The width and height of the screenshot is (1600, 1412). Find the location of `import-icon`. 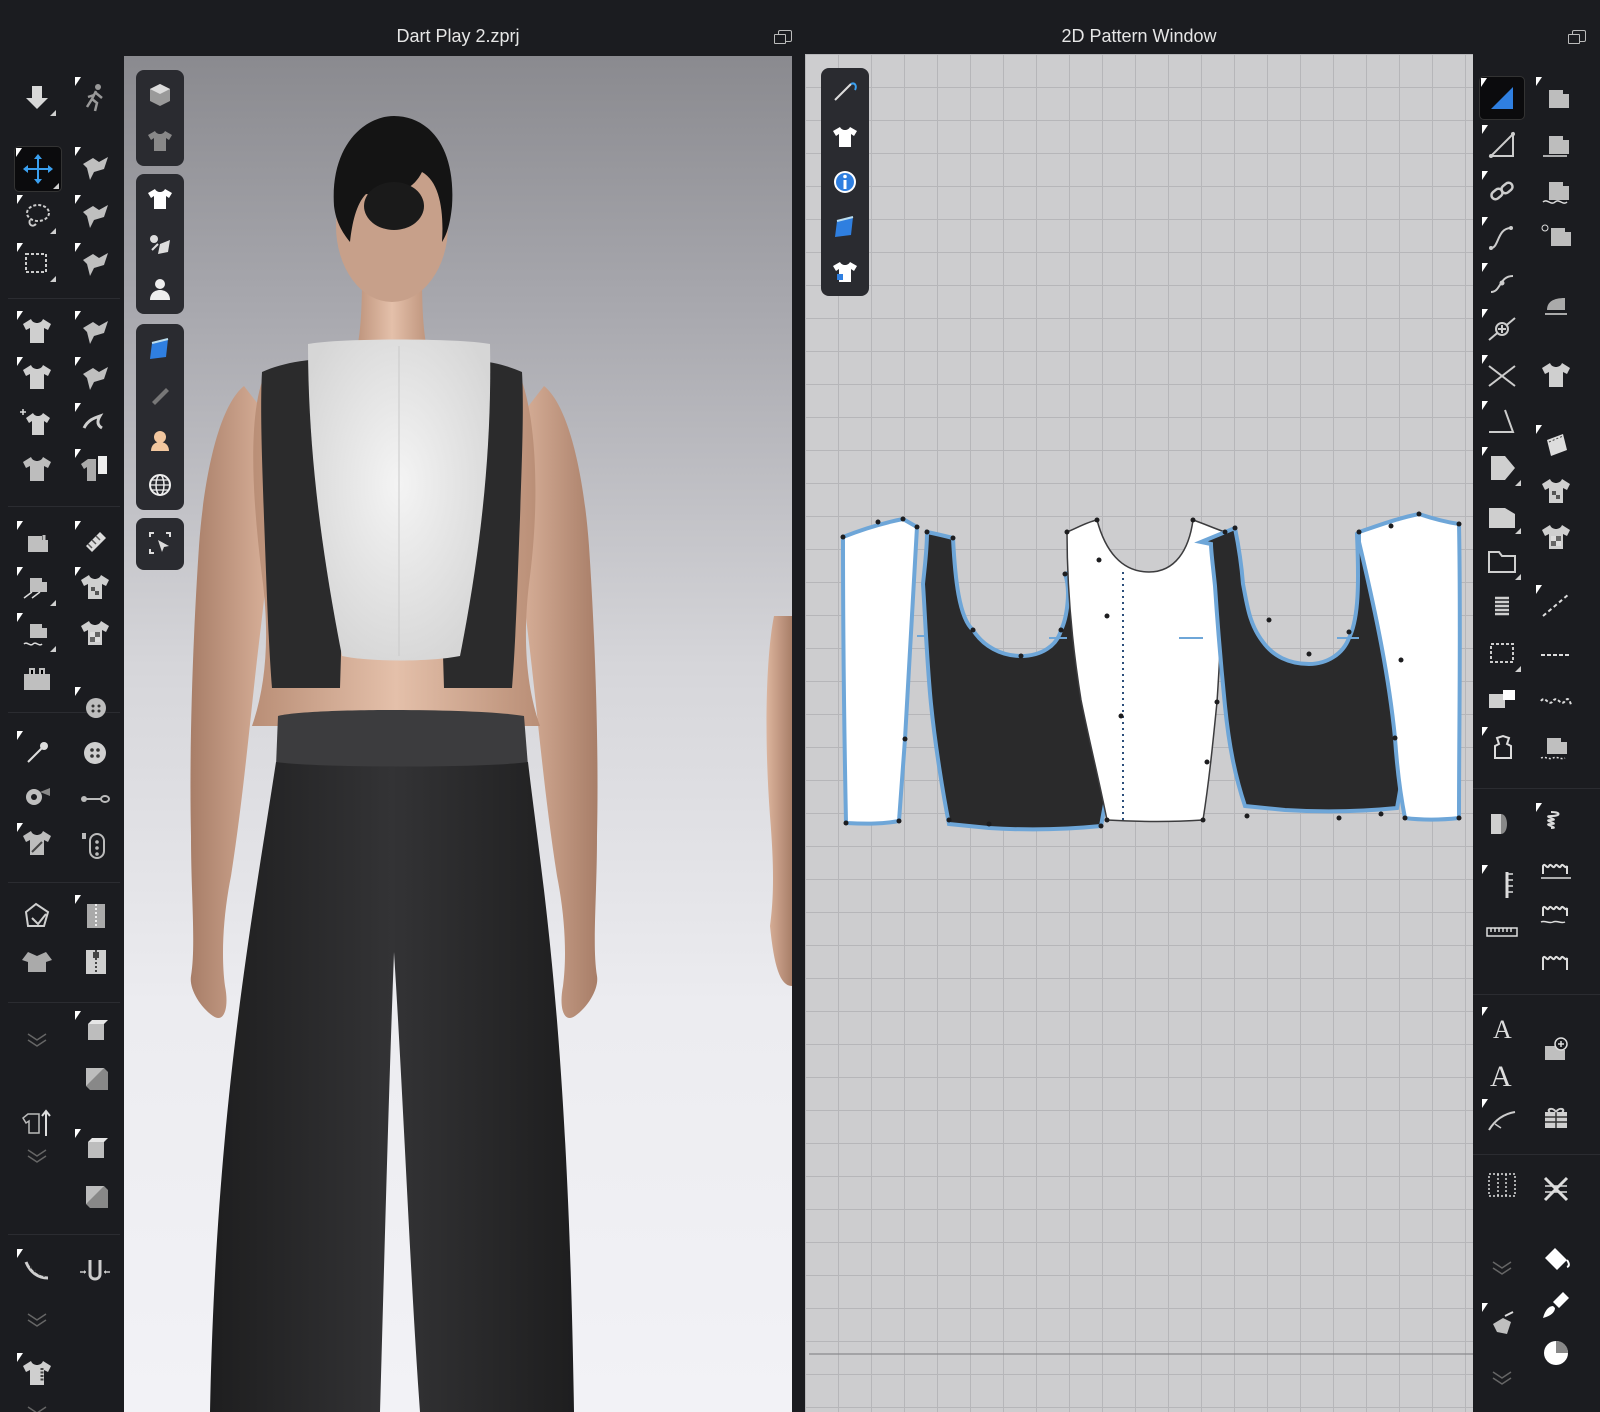

import-icon is located at coordinates (37, 915).